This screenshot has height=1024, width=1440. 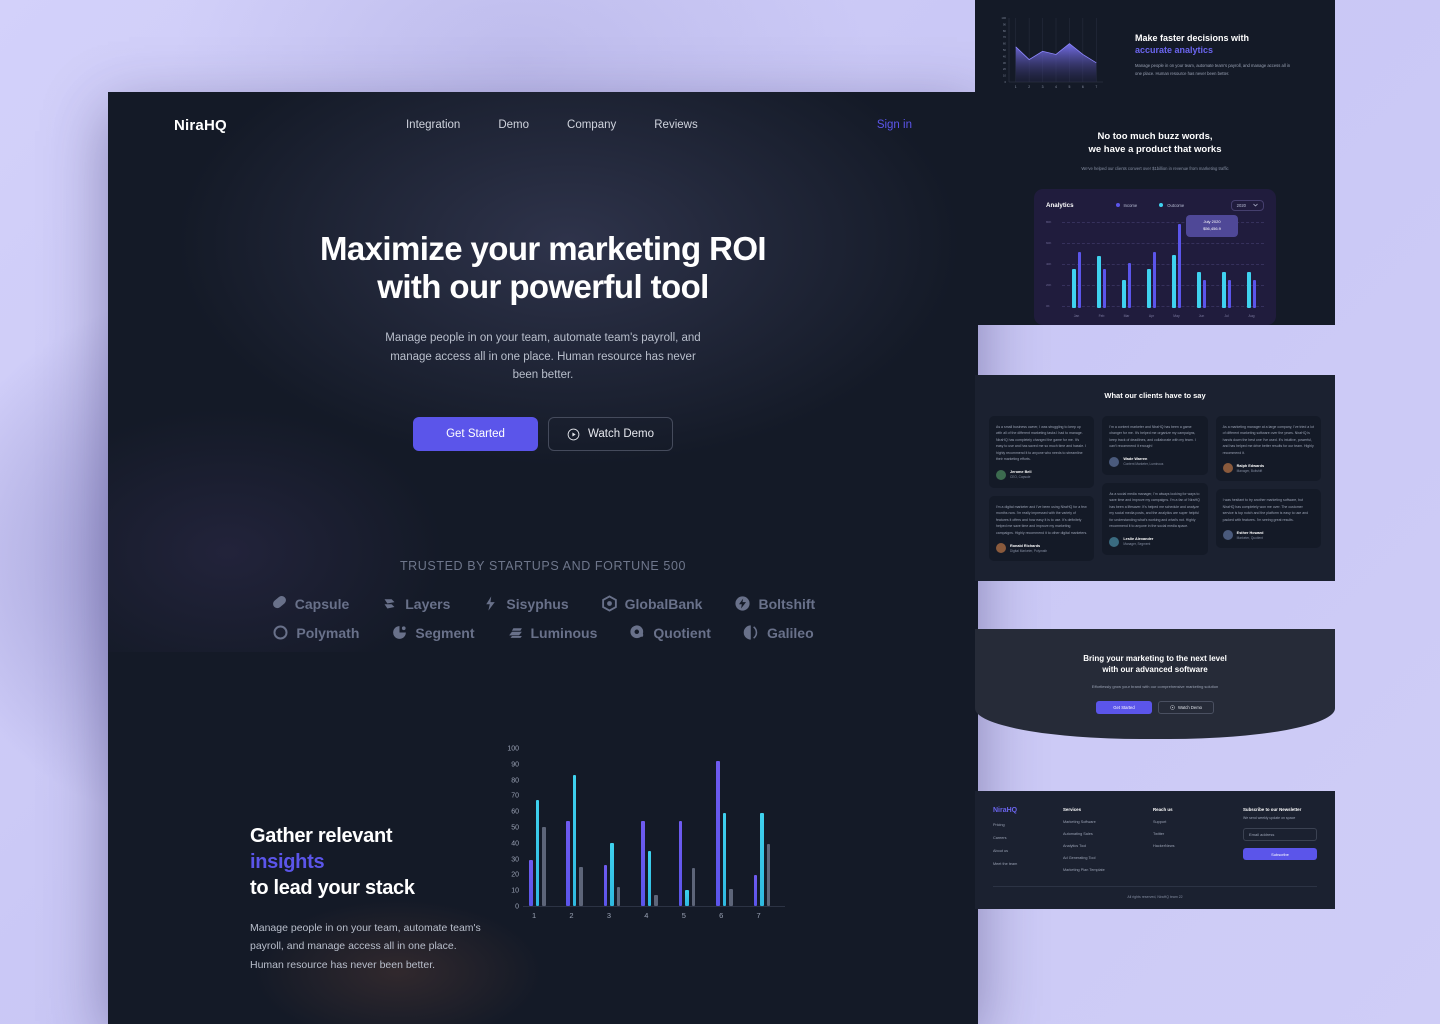 I want to click on nav-item-company: Company, so click(x=591, y=125).